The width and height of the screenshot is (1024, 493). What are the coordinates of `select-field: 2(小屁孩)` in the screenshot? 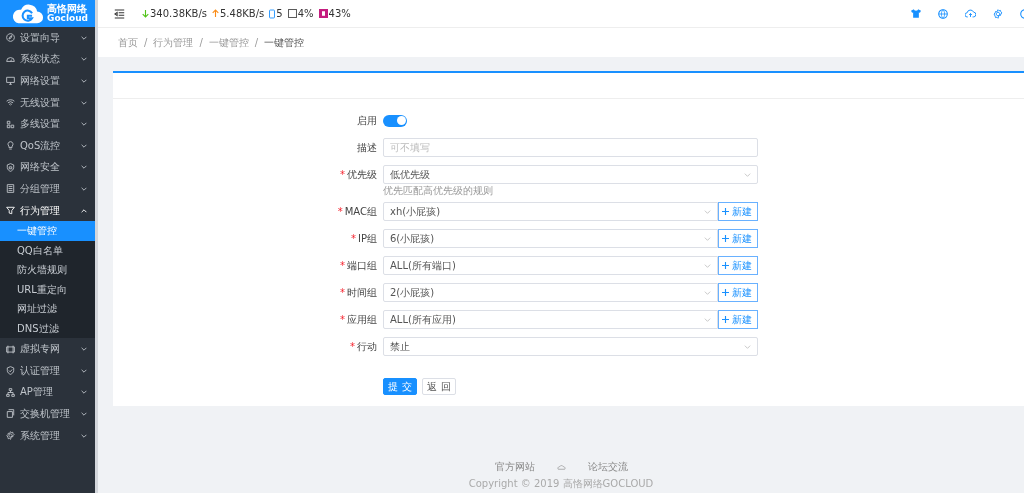 It's located at (550, 292).